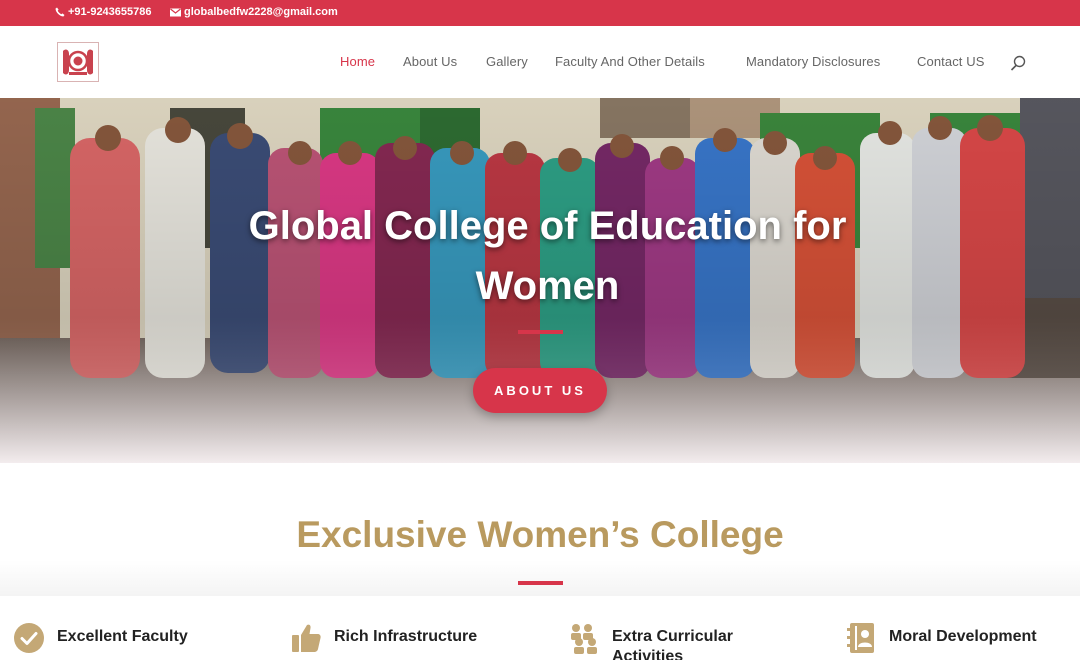  What do you see at coordinates (963, 636) in the screenshot?
I see `feature-label: Moral Development` at bounding box center [963, 636].